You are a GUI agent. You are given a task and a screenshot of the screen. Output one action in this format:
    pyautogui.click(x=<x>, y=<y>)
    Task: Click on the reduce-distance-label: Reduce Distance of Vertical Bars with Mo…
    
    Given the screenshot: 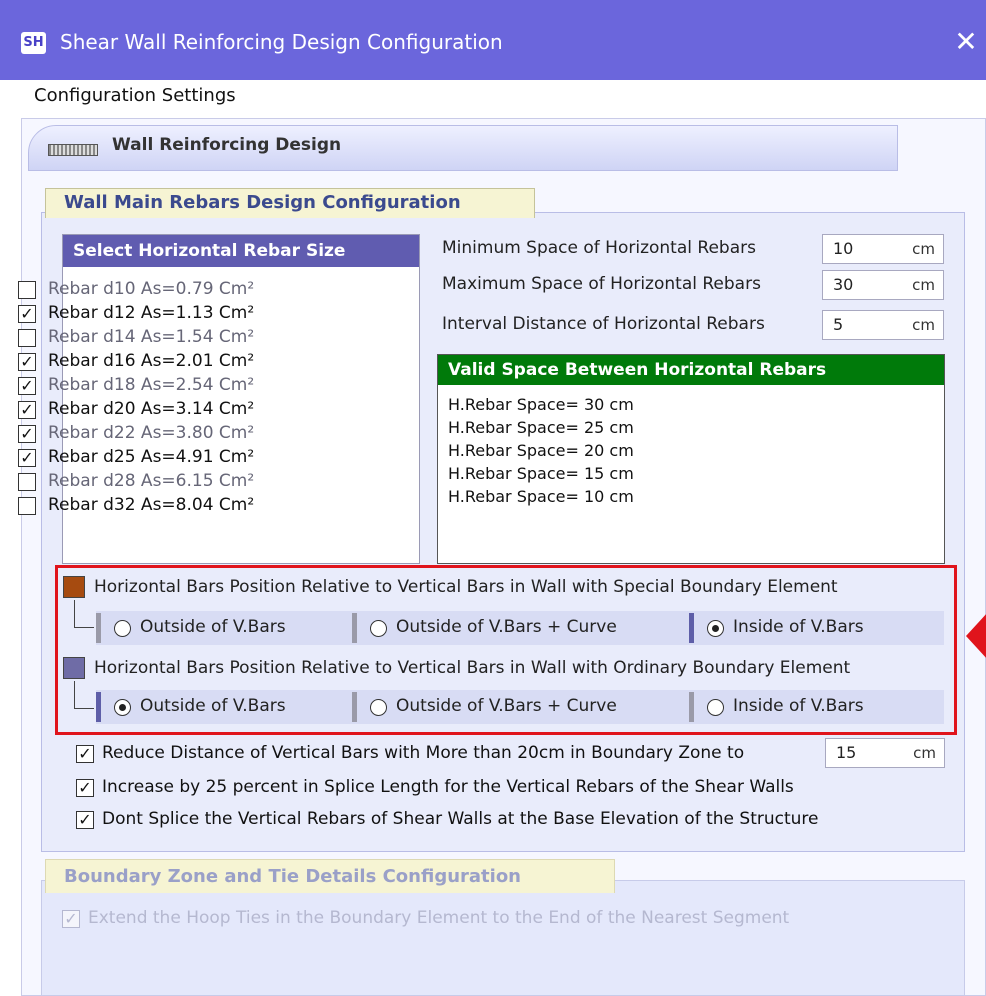 What is the action you would take?
    pyautogui.click(x=423, y=753)
    